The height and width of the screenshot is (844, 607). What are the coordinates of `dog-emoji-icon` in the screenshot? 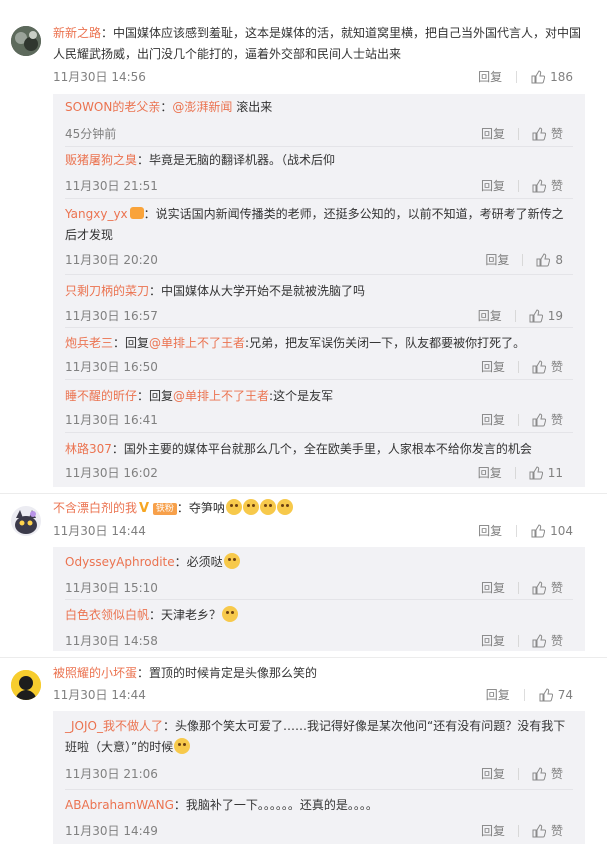 It's located at (233, 507).